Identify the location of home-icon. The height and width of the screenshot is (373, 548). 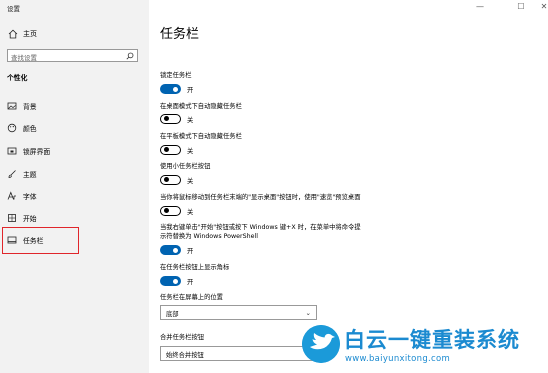
(13, 34).